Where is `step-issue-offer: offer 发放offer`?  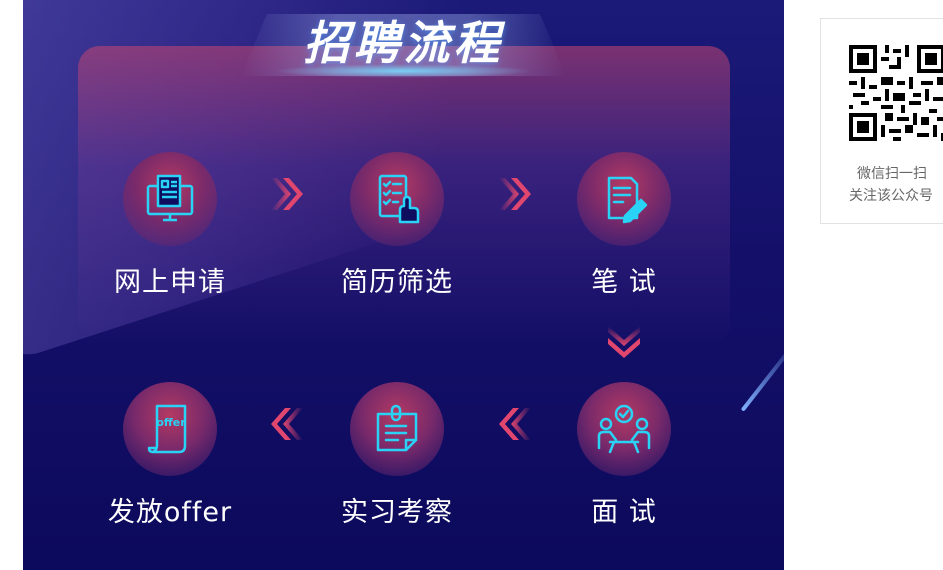 step-issue-offer: offer 发放offer is located at coordinates (170, 455).